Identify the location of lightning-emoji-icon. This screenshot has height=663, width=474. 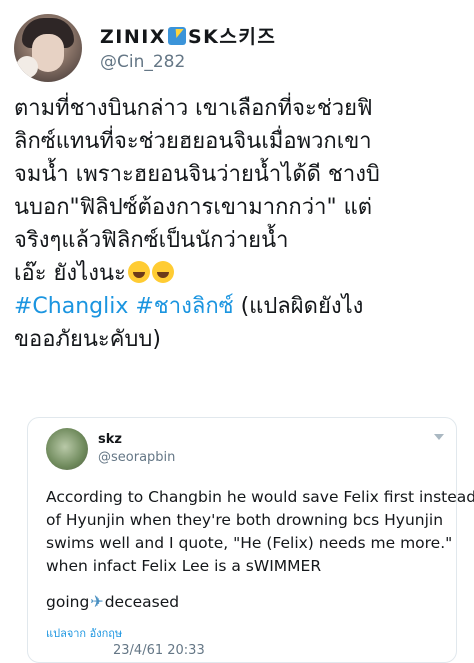
(176, 36).